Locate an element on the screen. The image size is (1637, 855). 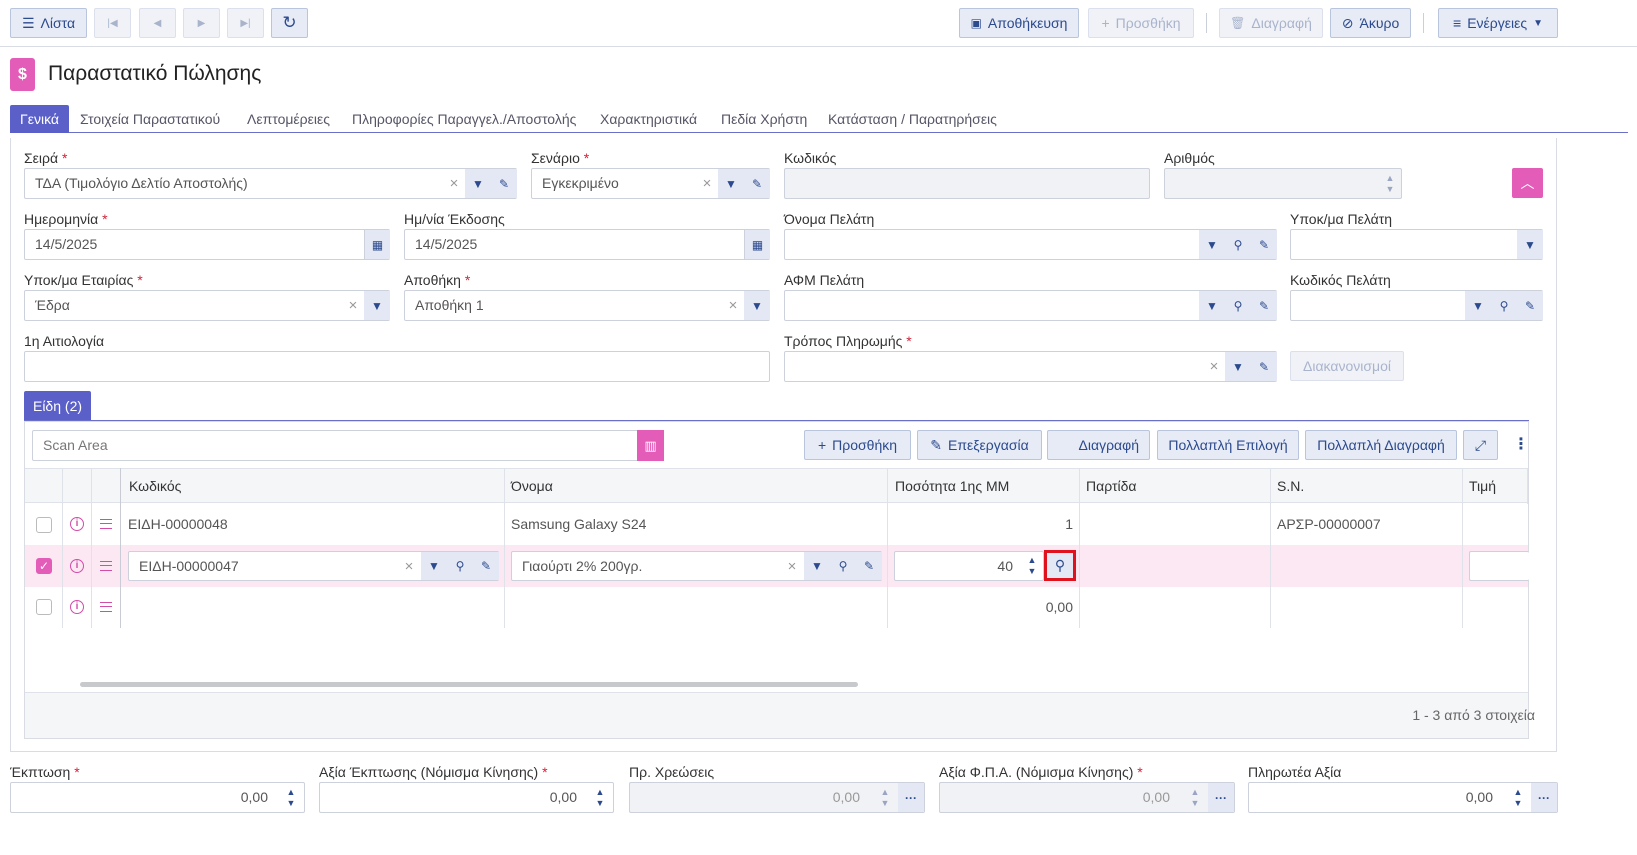
row-price-input is located at coordinates (1499, 566).